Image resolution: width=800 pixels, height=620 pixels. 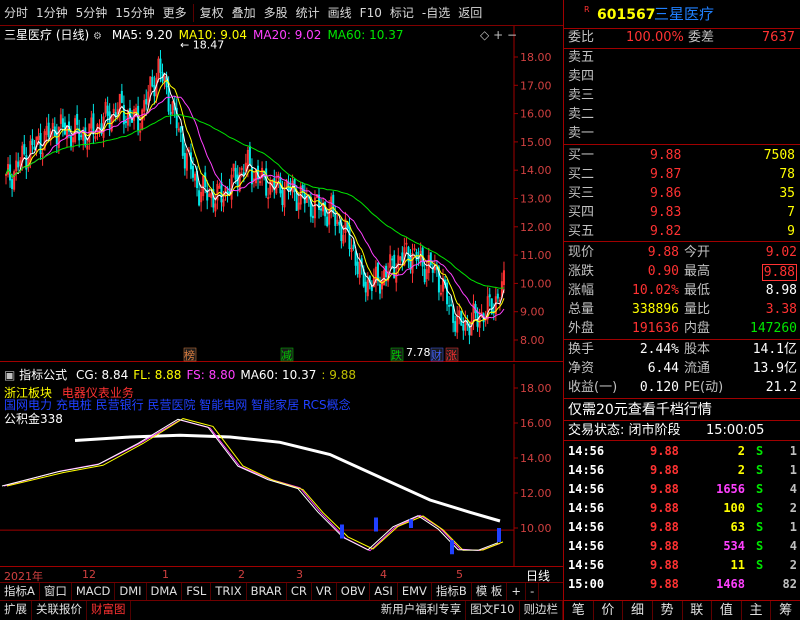 What do you see at coordinates (134, 13) in the screenshot?
I see `toolbar-item: 15分钟` at bounding box center [134, 13].